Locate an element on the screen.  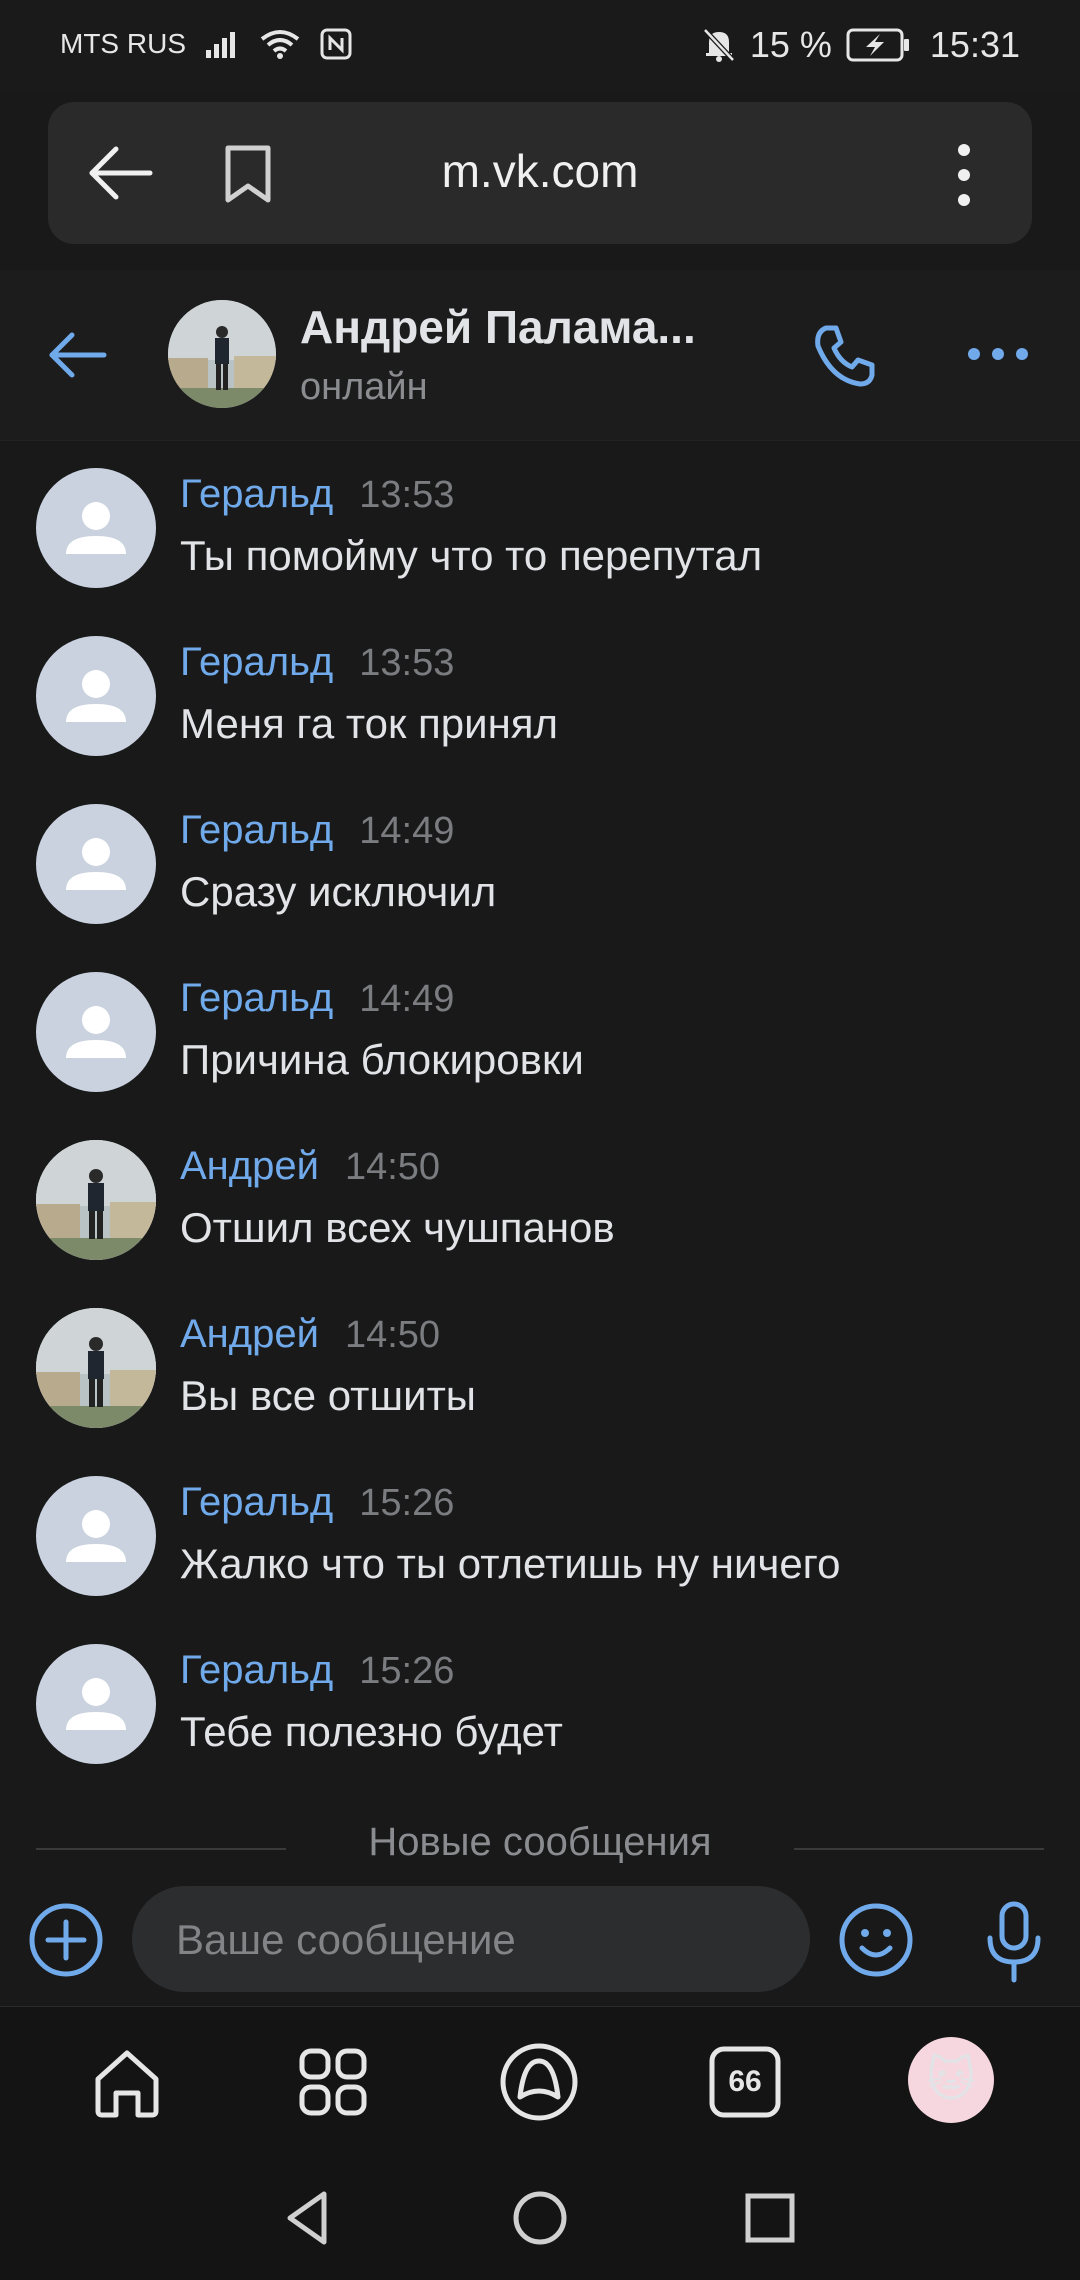
system-nav-bar is located at coordinates (540, 2218).